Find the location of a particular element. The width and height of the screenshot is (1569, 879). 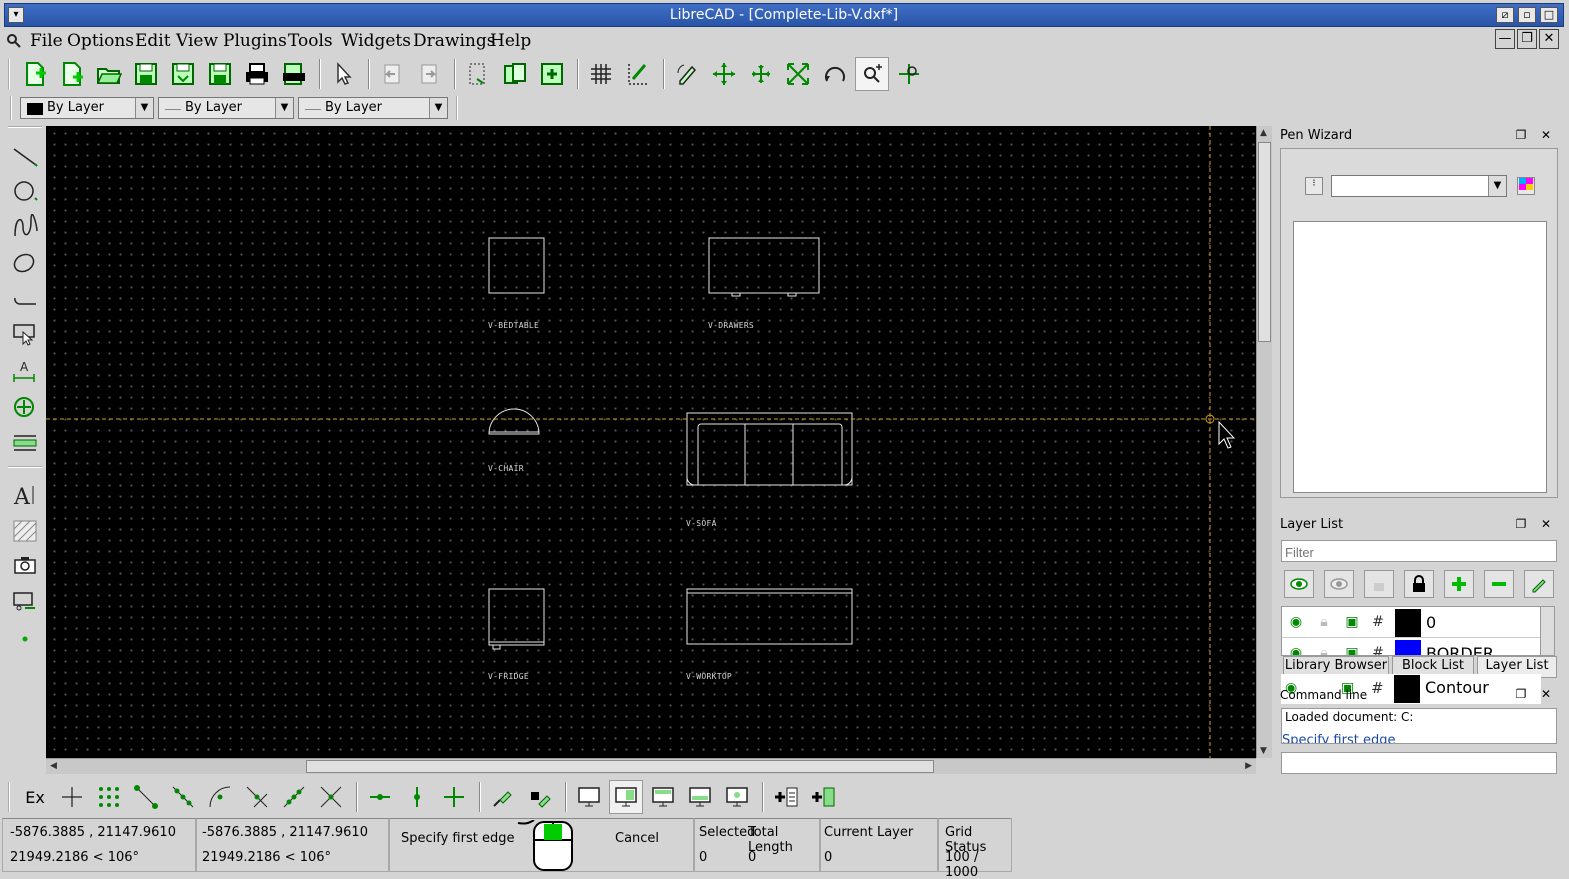

mdi-minimize-button: — is located at coordinates (1505, 39).